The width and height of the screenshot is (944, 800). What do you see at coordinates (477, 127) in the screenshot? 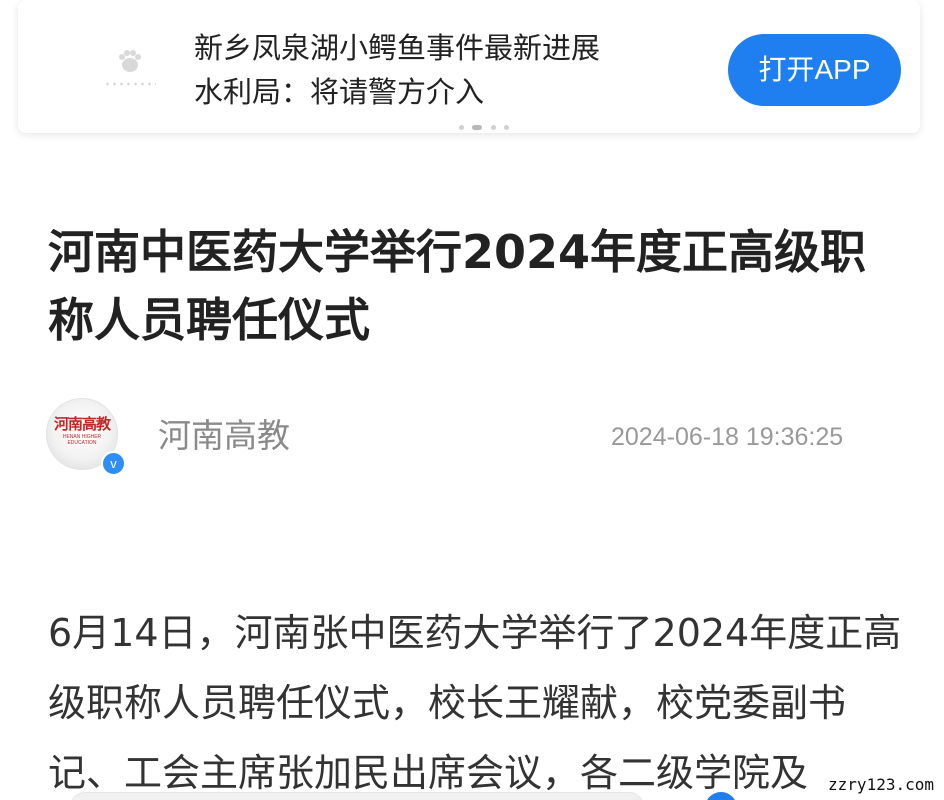
I see `pager-dot-active` at bounding box center [477, 127].